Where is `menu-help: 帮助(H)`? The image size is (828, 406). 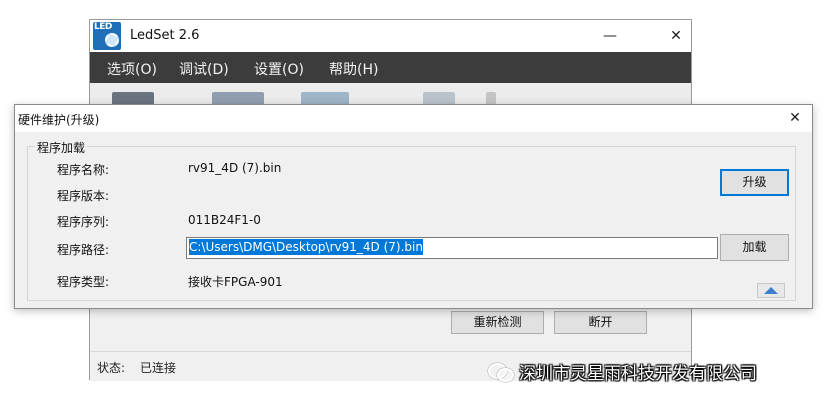
menu-help: 帮助(H) is located at coordinates (353, 69).